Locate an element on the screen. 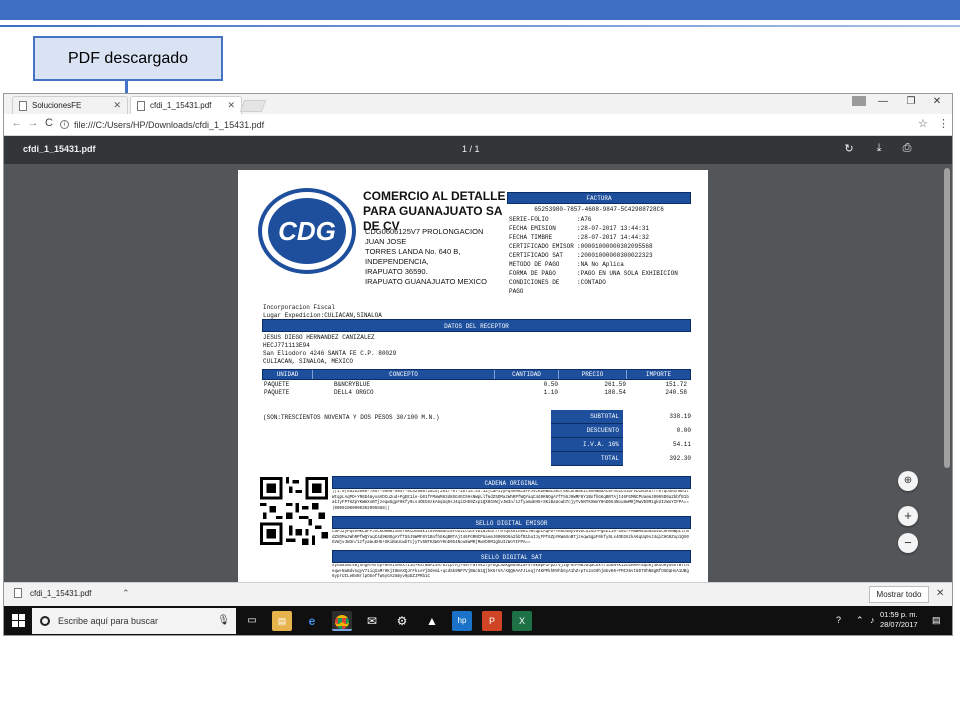 The width and height of the screenshot is (960, 720). cell-unidad: PAQUETE is located at coordinates (277, 384).